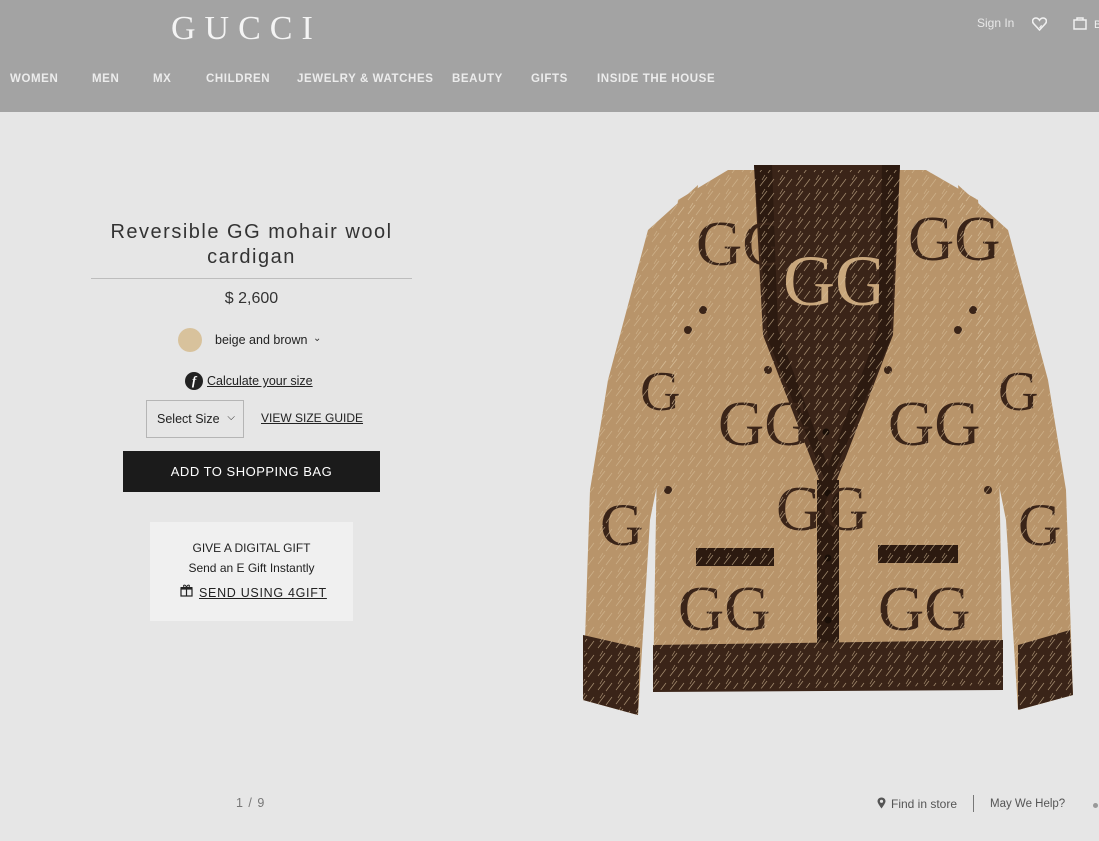 The height and width of the screenshot is (841, 1099). I want to click on image-pager: 1 / 9, so click(251, 803).